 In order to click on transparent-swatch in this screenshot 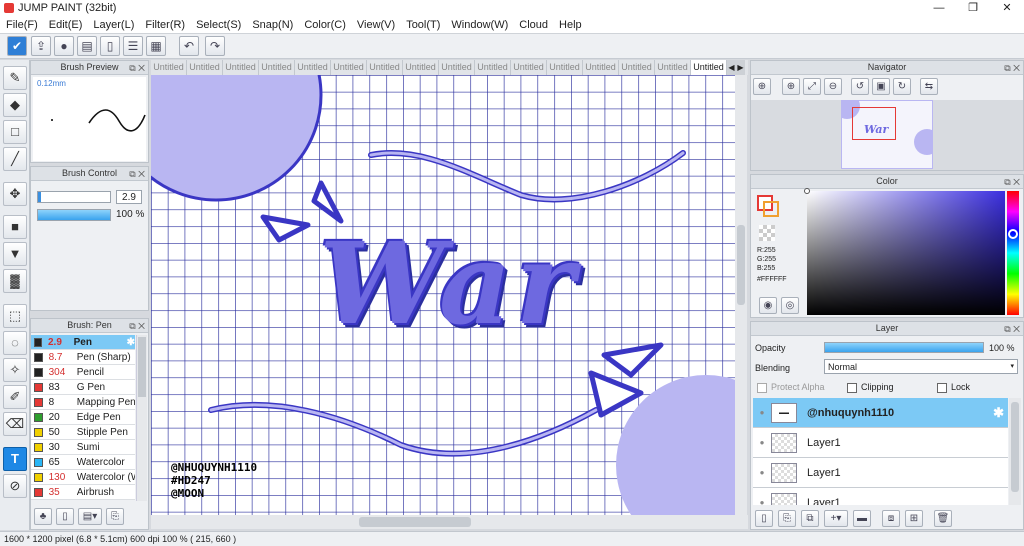, I will do `click(767, 233)`.